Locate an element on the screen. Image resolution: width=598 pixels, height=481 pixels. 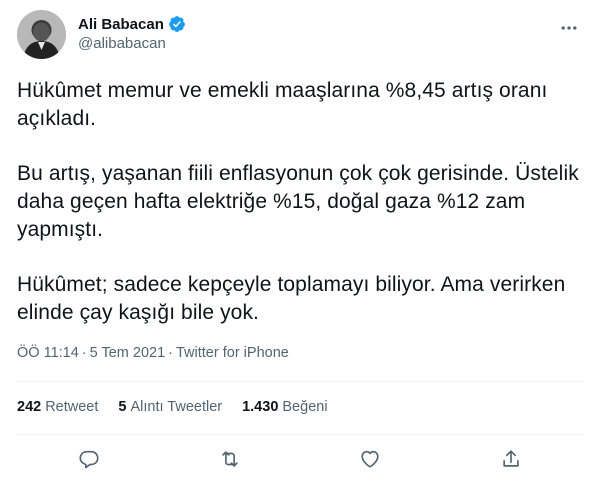
retweet-icon is located at coordinates (230, 459).